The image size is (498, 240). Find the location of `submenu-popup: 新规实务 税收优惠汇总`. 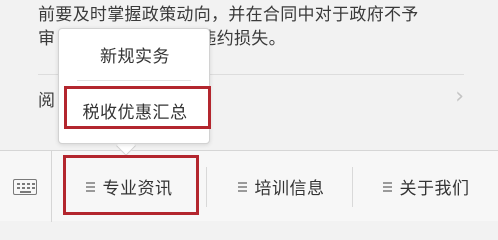

submenu-popup: 新规实务 税收优惠汇总 is located at coordinates (134, 86).